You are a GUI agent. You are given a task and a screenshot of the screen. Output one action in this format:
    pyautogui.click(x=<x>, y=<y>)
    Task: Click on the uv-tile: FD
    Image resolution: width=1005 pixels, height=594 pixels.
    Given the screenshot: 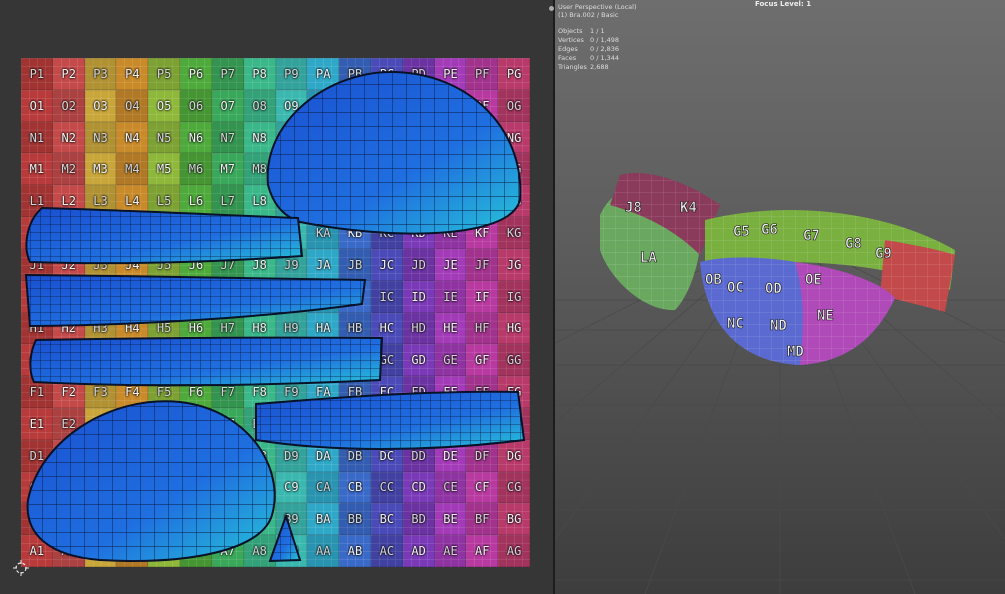 What is the action you would take?
    pyautogui.click(x=418, y=392)
    